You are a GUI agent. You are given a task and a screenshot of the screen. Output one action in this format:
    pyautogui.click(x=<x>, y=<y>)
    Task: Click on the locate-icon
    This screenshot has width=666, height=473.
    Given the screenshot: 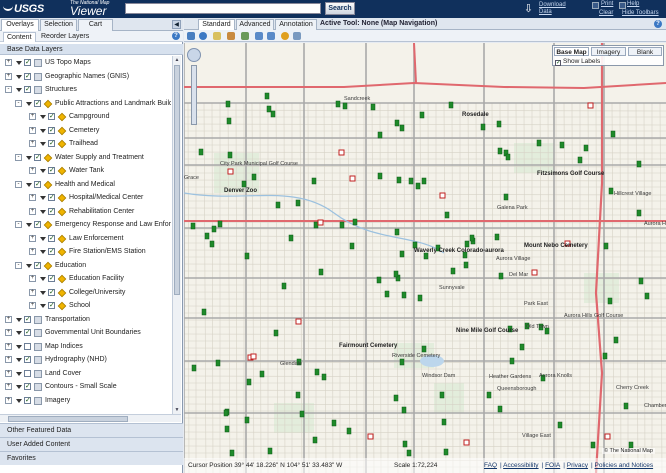 What is the action you would take?
    pyautogui.click(x=285, y=36)
    